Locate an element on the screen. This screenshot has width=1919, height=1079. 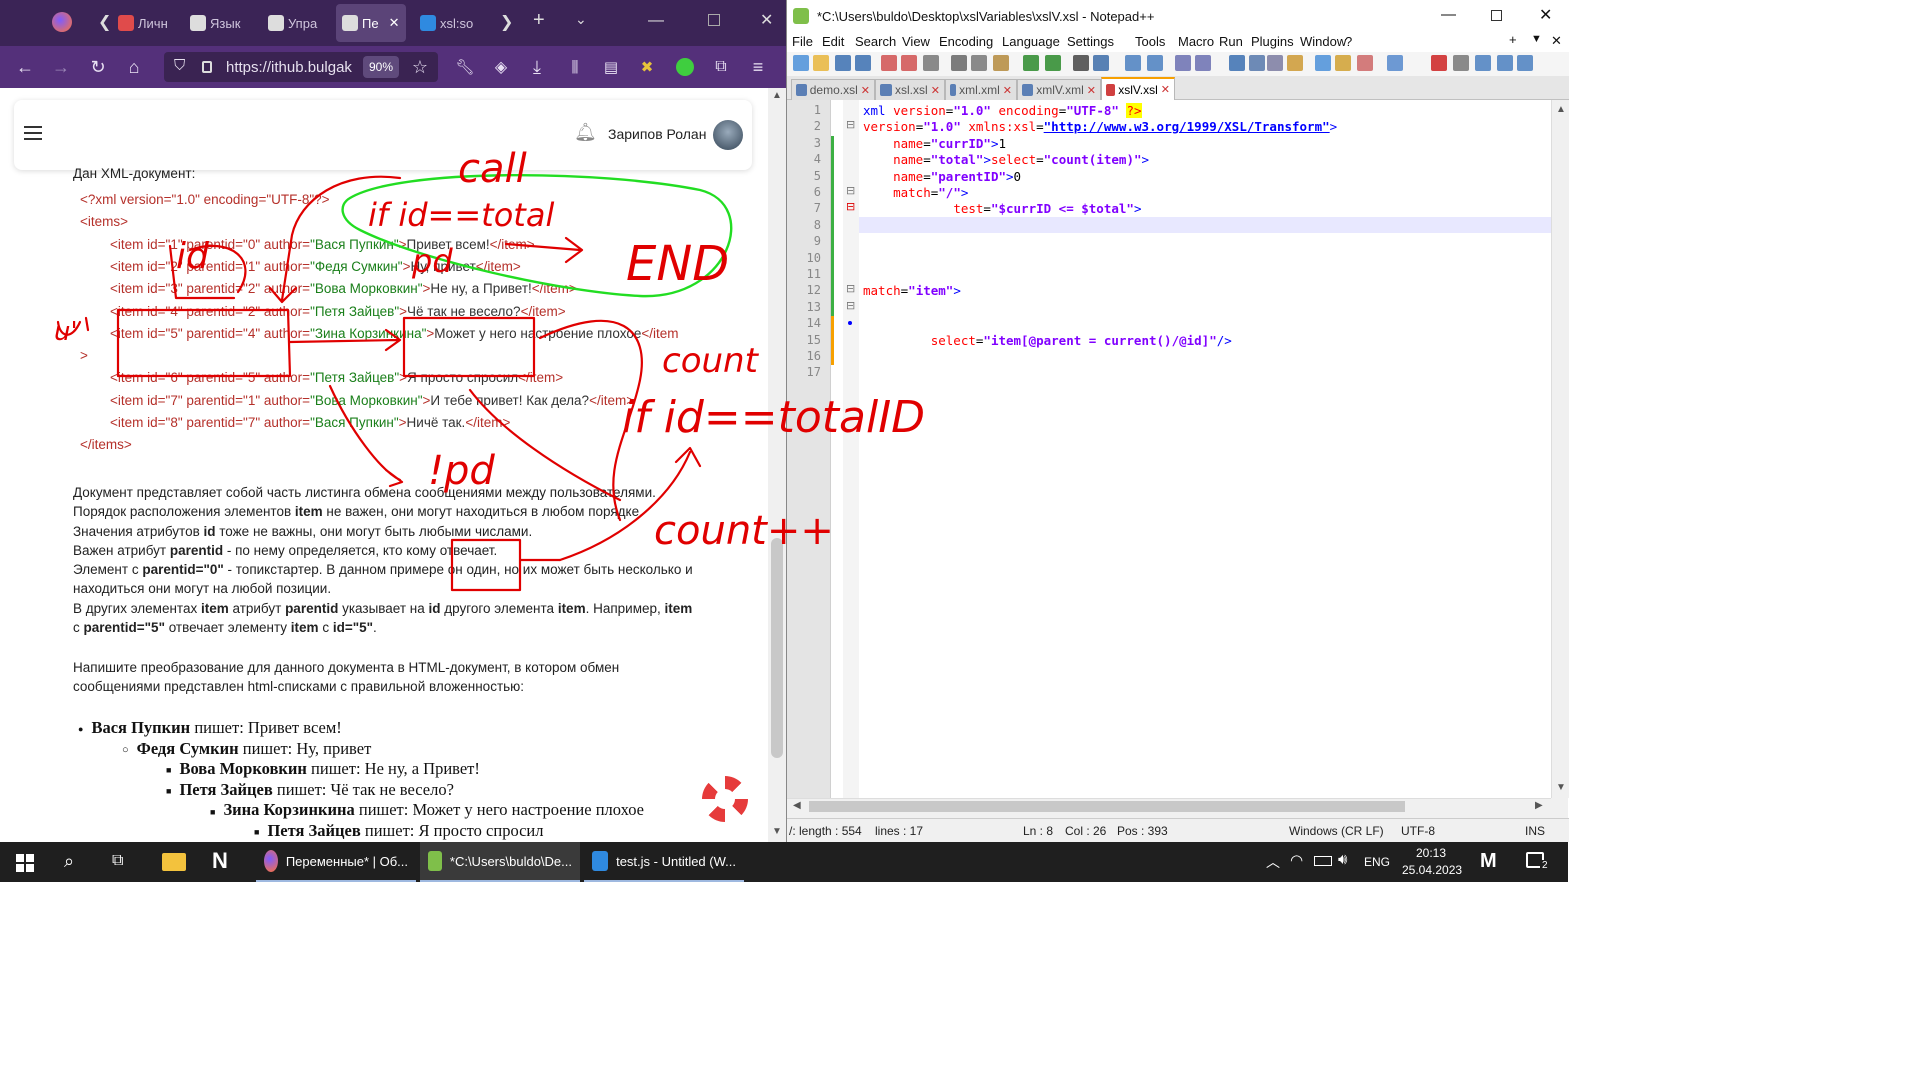
bookmark-star-icon: ☆ is located at coordinates (420, 67).